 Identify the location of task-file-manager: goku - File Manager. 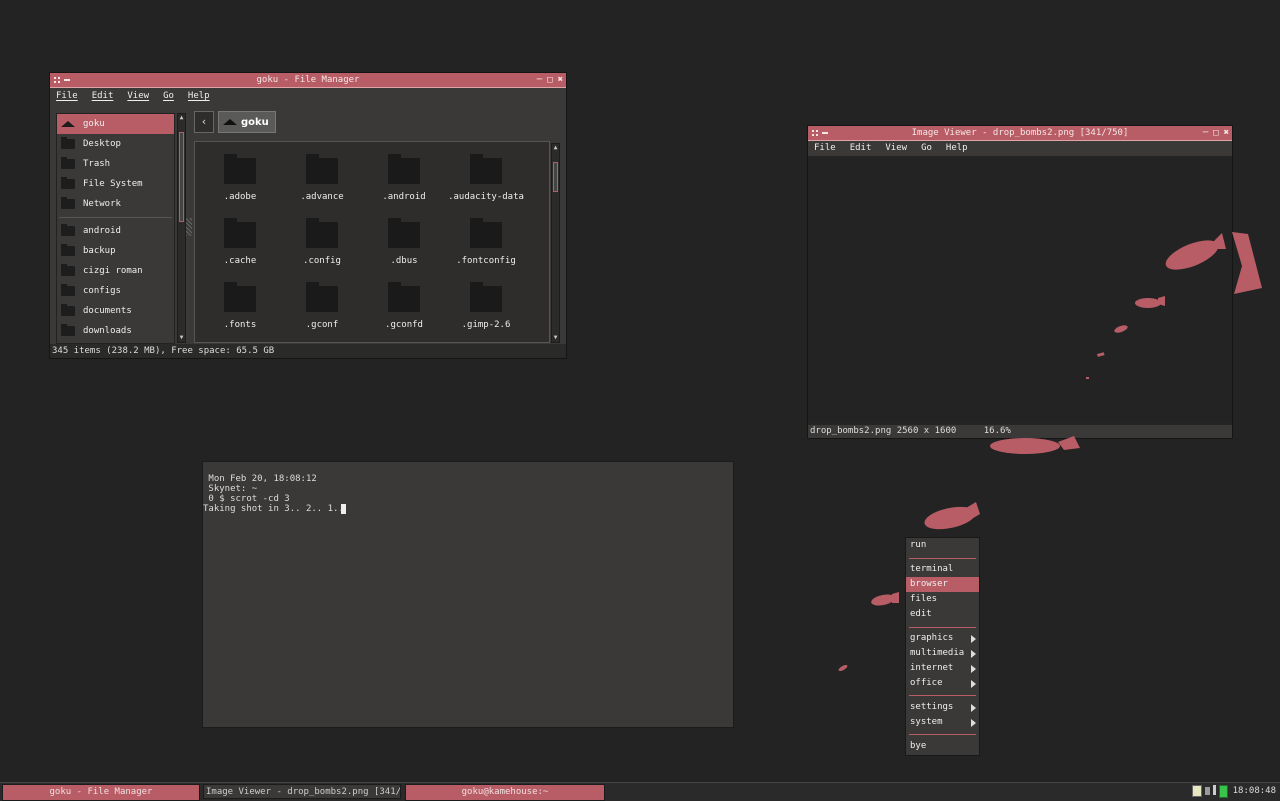
(101, 792).